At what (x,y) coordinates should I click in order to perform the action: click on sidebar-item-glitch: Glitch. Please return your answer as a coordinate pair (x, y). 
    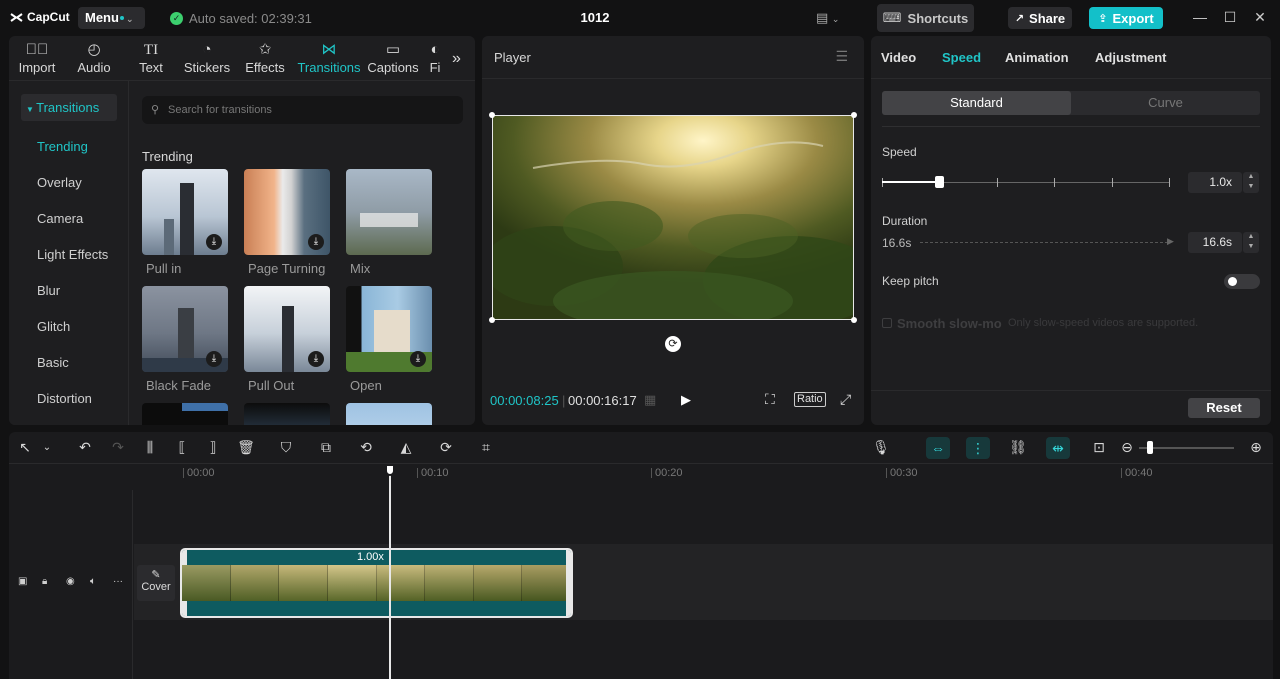
    Looking at the image, I should click on (53, 326).